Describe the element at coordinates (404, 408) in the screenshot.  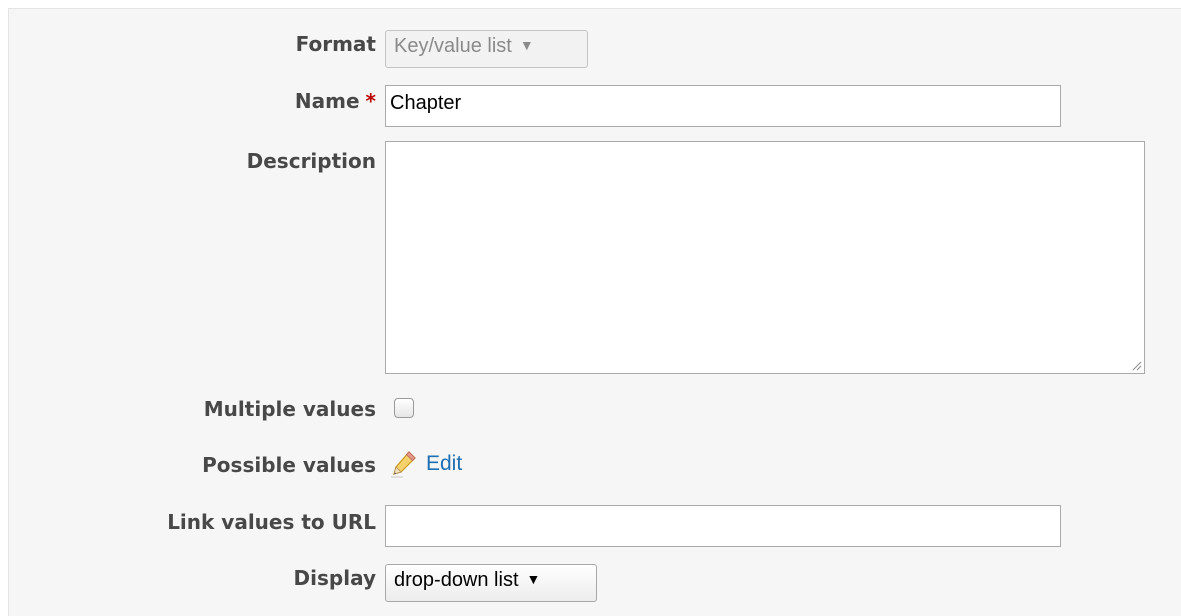
I see `multiple-values-checkbox` at that location.